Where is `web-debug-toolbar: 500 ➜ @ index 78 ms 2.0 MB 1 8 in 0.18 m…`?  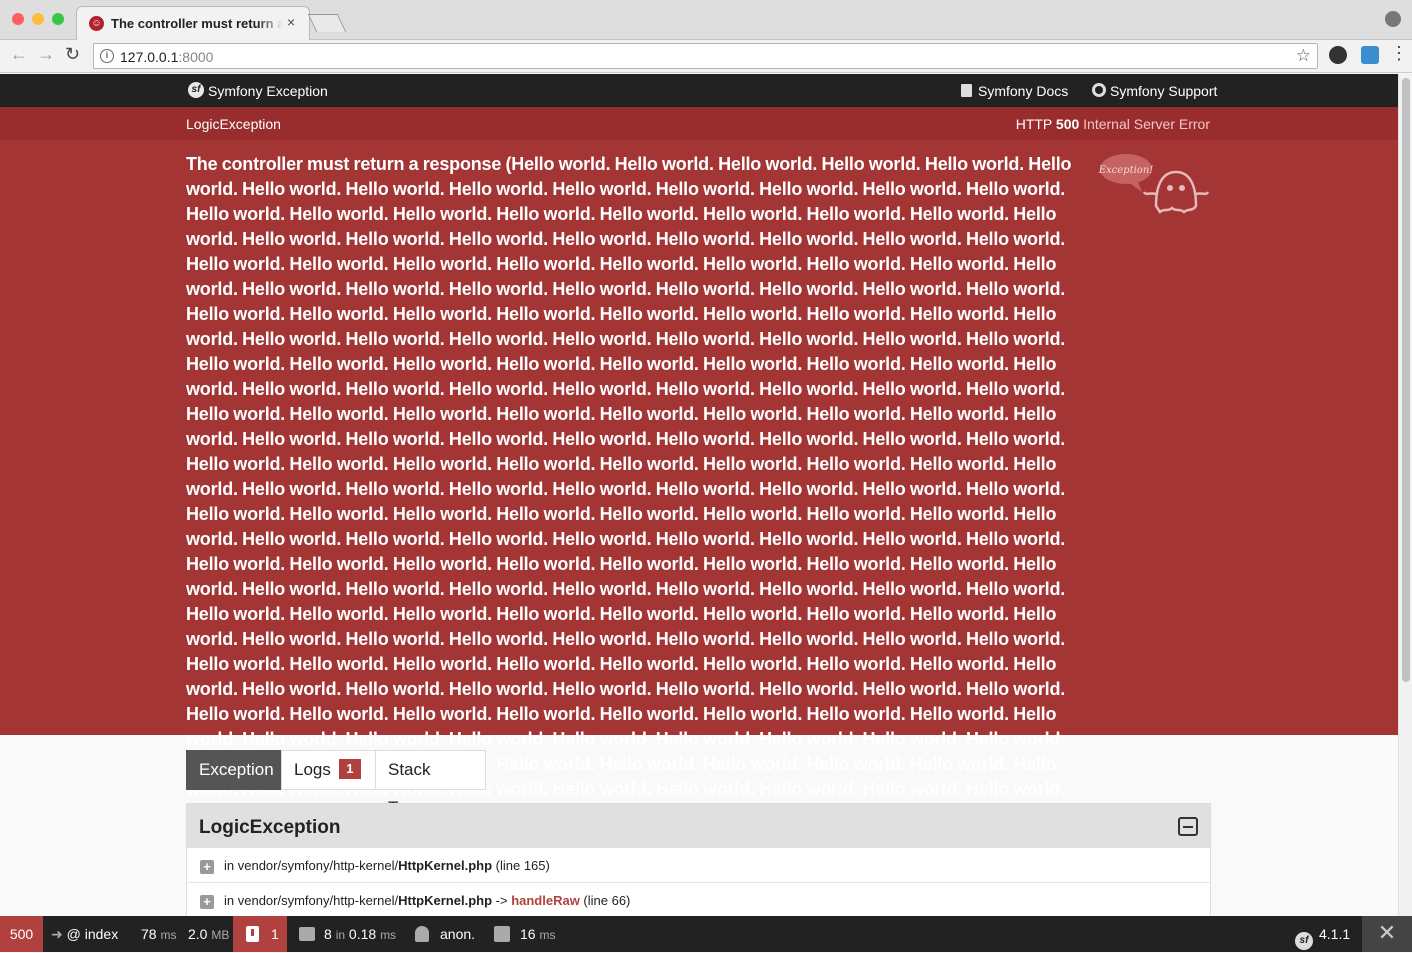 web-debug-toolbar: 500 ➜ @ index 78 ms 2.0 MB 1 8 in 0.18 m… is located at coordinates (706, 934).